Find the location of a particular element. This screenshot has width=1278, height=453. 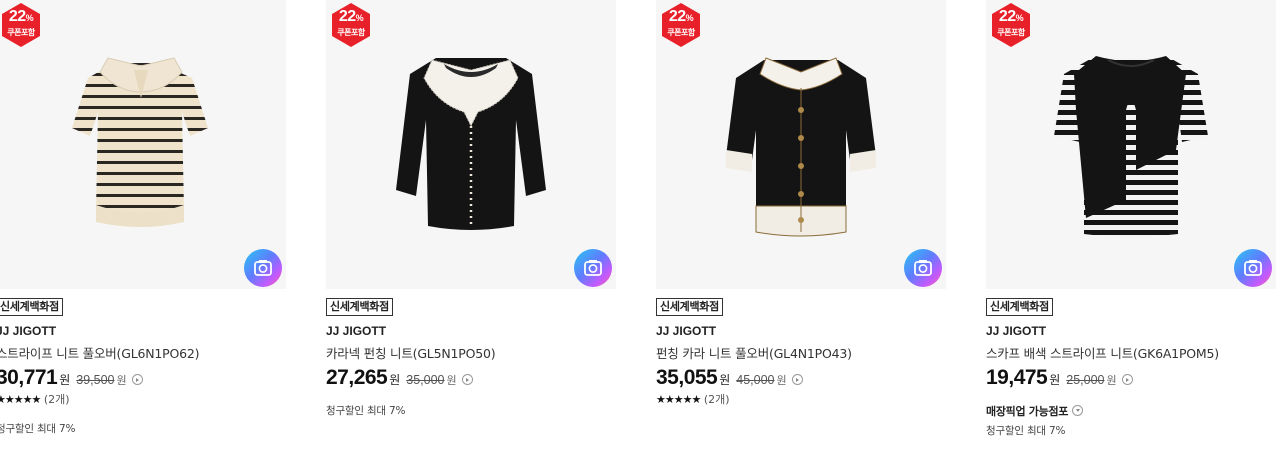

store-pickup-label: 매장픽업 가능점포 is located at coordinates (1027, 411).